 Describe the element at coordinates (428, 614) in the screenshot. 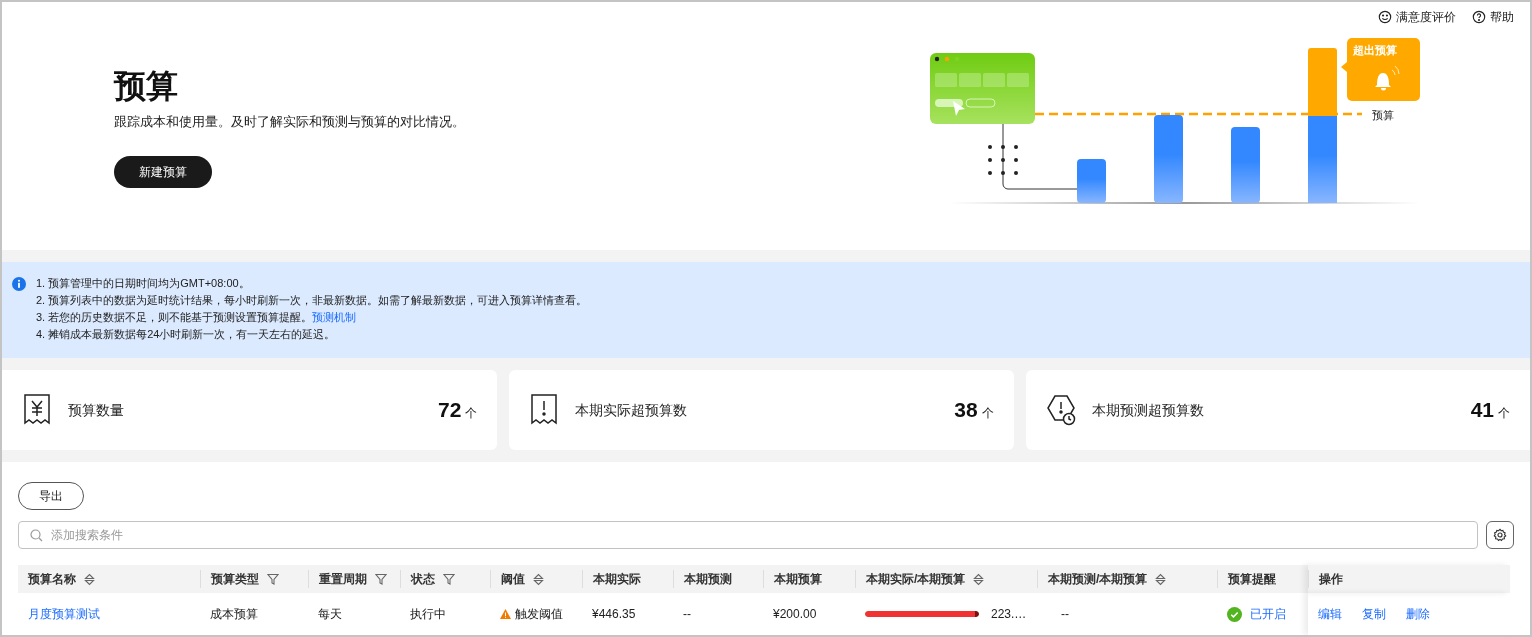

I see `table-cell: 执行中` at that location.